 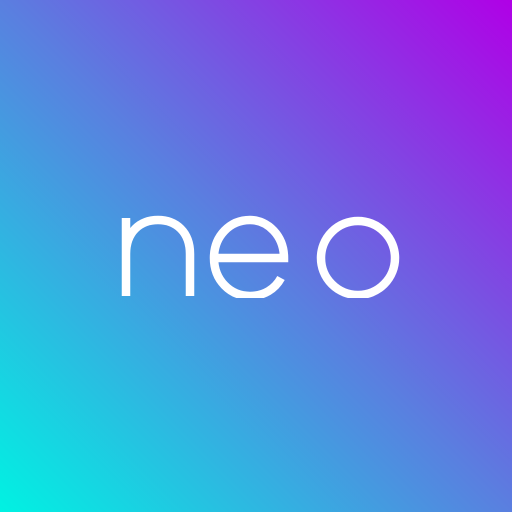 I want to click on neo-wordmark-logo, so click(x=260, y=256).